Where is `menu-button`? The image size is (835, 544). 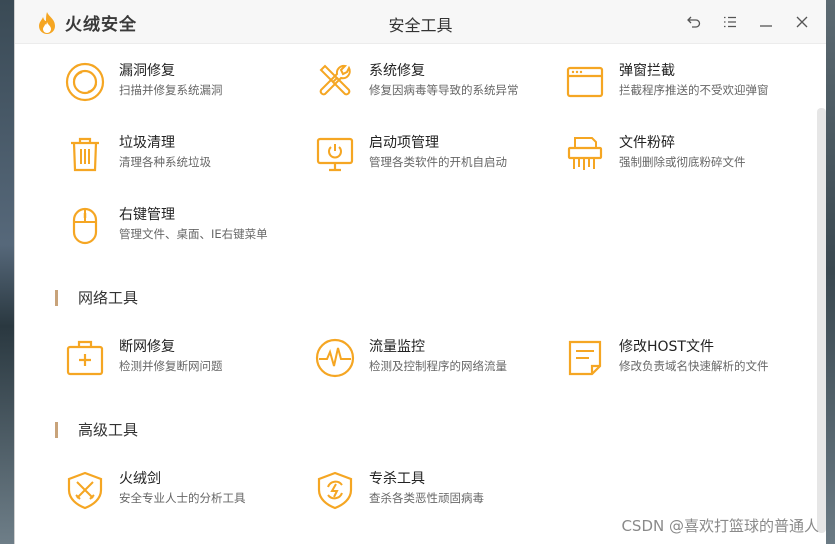 menu-button is located at coordinates (730, 22).